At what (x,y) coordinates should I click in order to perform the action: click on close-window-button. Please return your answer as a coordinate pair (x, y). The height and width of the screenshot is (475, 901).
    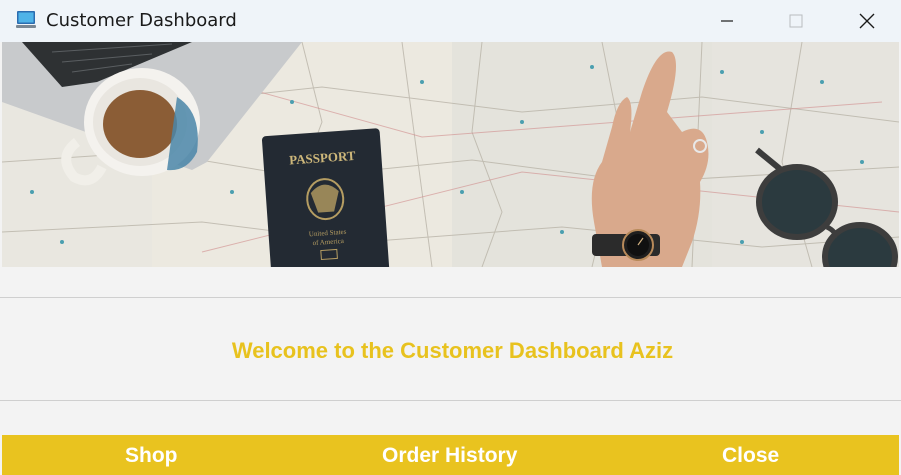
    Looking at the image, I should click on (867, 21).